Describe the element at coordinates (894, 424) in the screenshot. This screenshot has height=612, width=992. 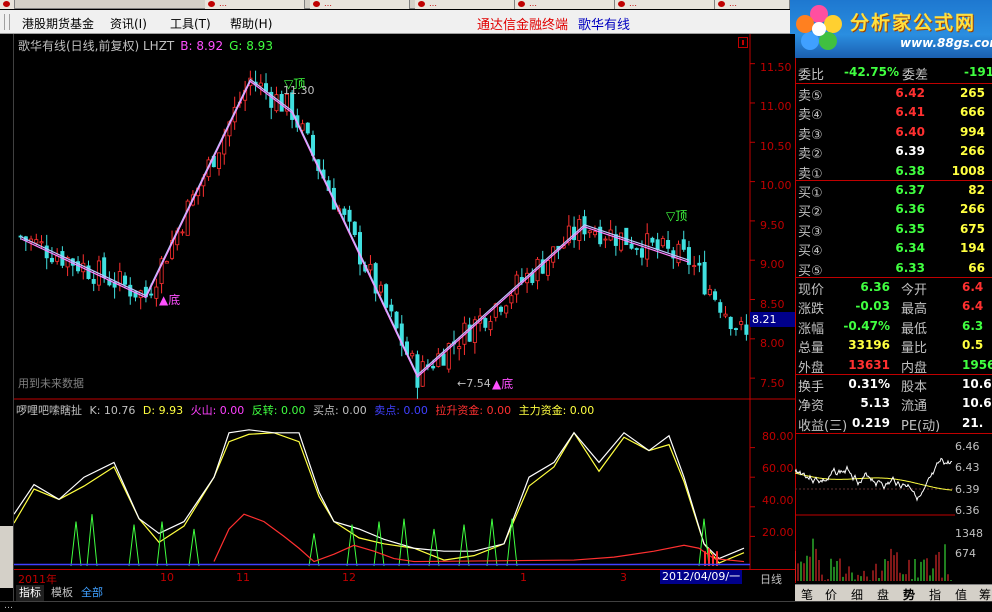
I see `stat2-row: 收益(三) 0.219 PE(动) 21.` at that location.